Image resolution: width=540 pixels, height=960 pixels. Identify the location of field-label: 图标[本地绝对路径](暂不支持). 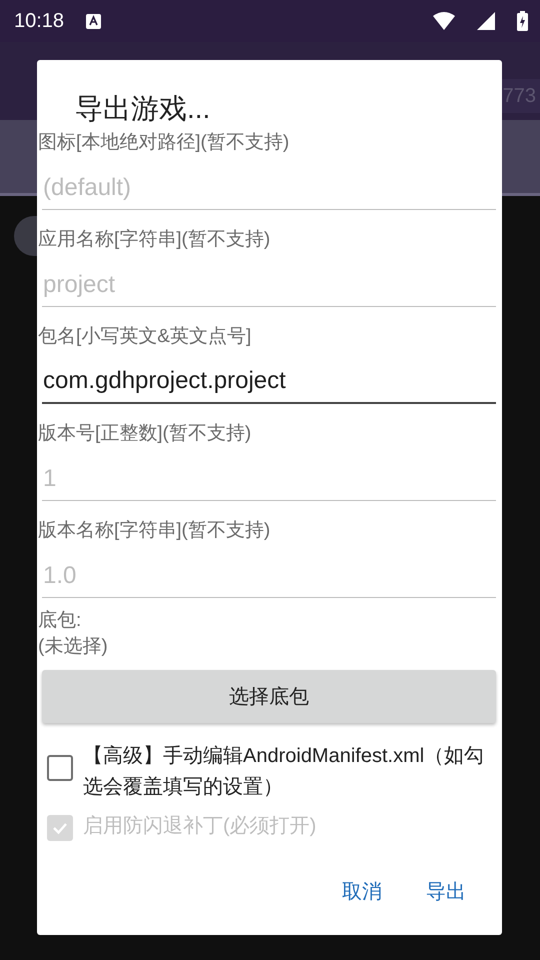
(163, 143).